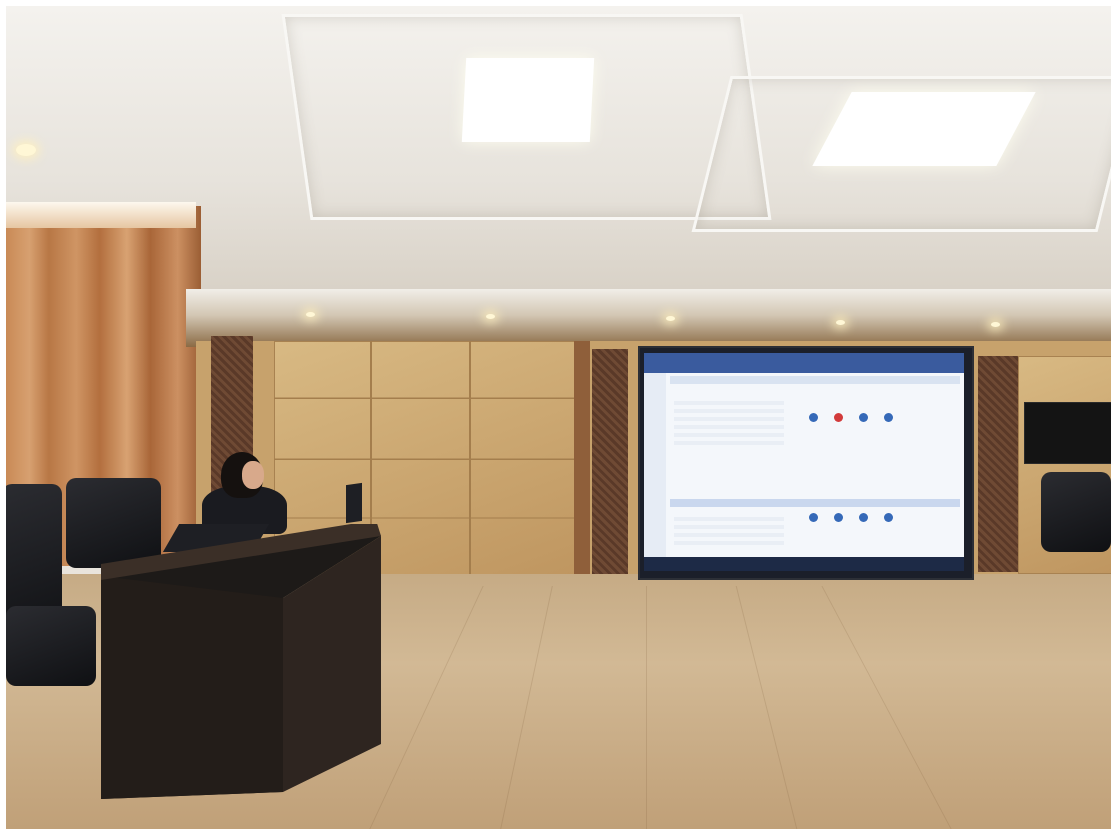 Image resolution: width=1117 pixels, height=835 pixels. Describe the element at coordinates (26, 150) in the screenshot. I see `ceiling-downlight` at that location.